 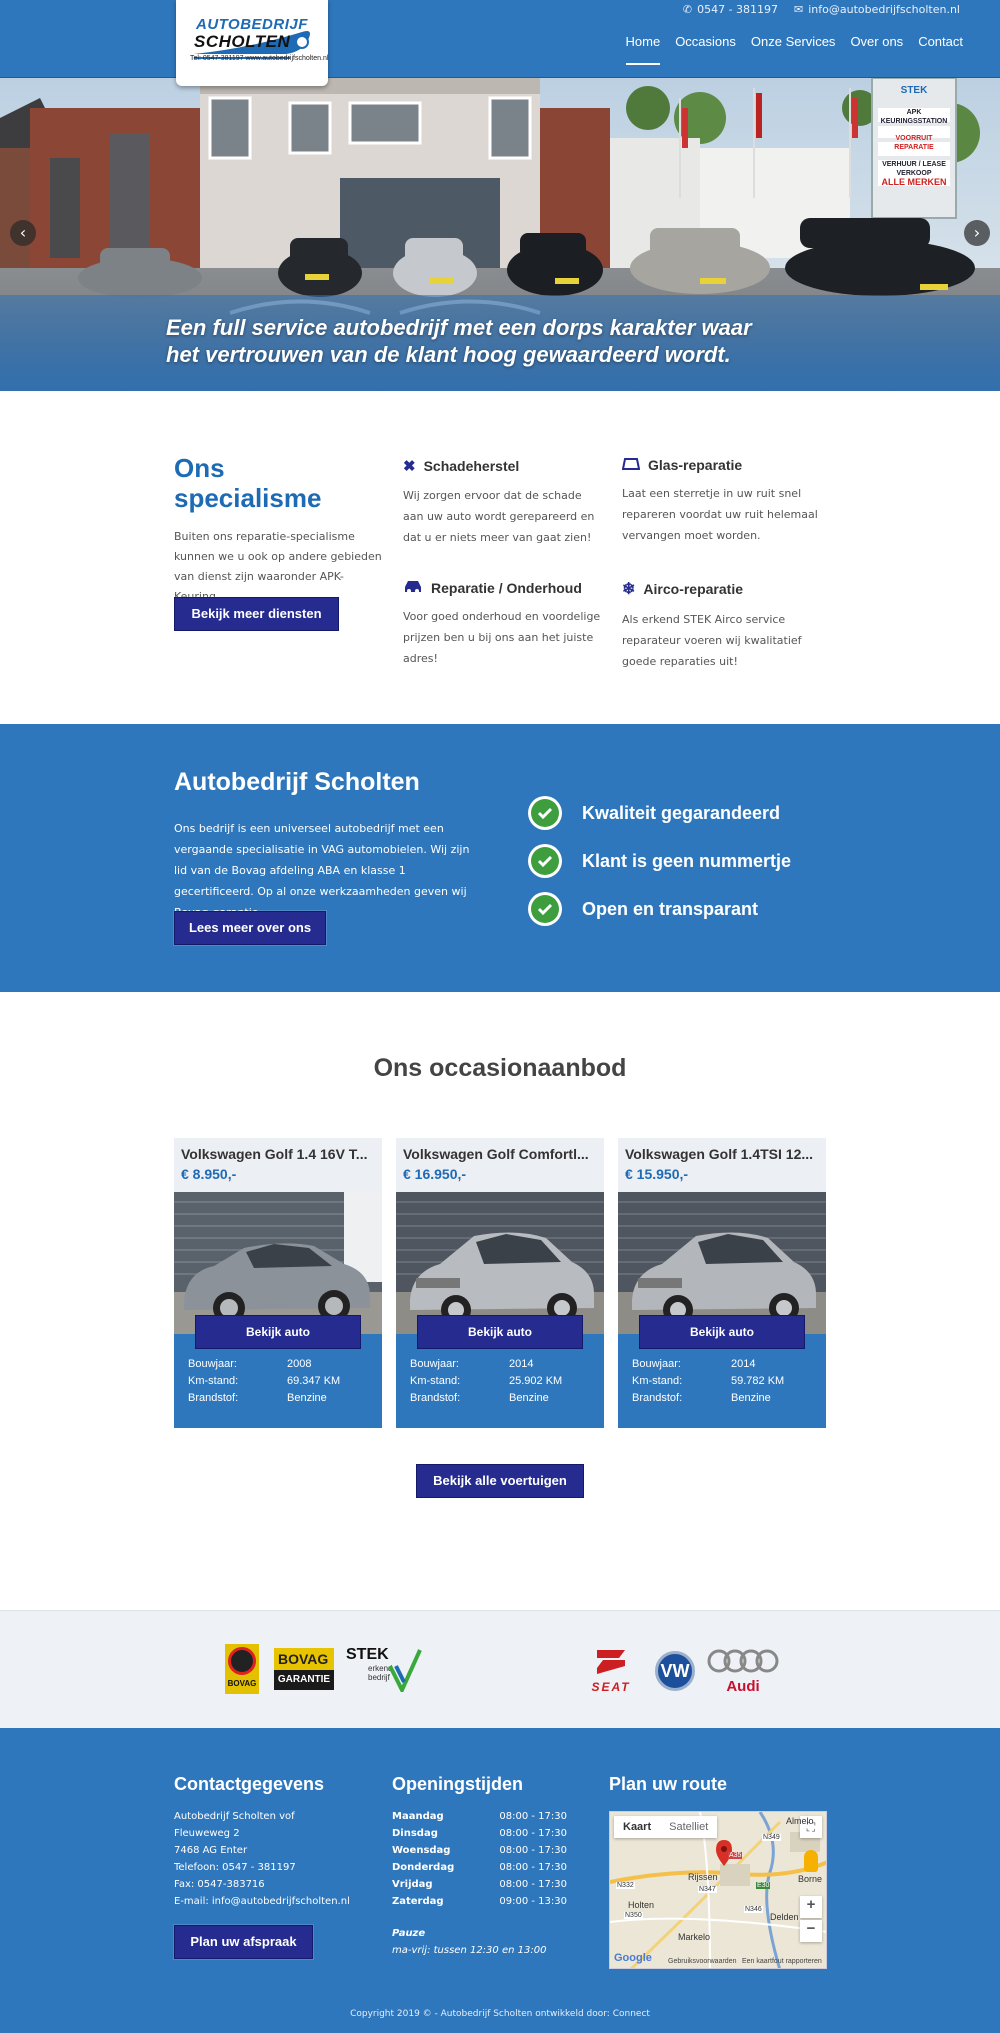 I want to click on more-services-button: Bekijk meer diensten, so click(x=256, y=614).